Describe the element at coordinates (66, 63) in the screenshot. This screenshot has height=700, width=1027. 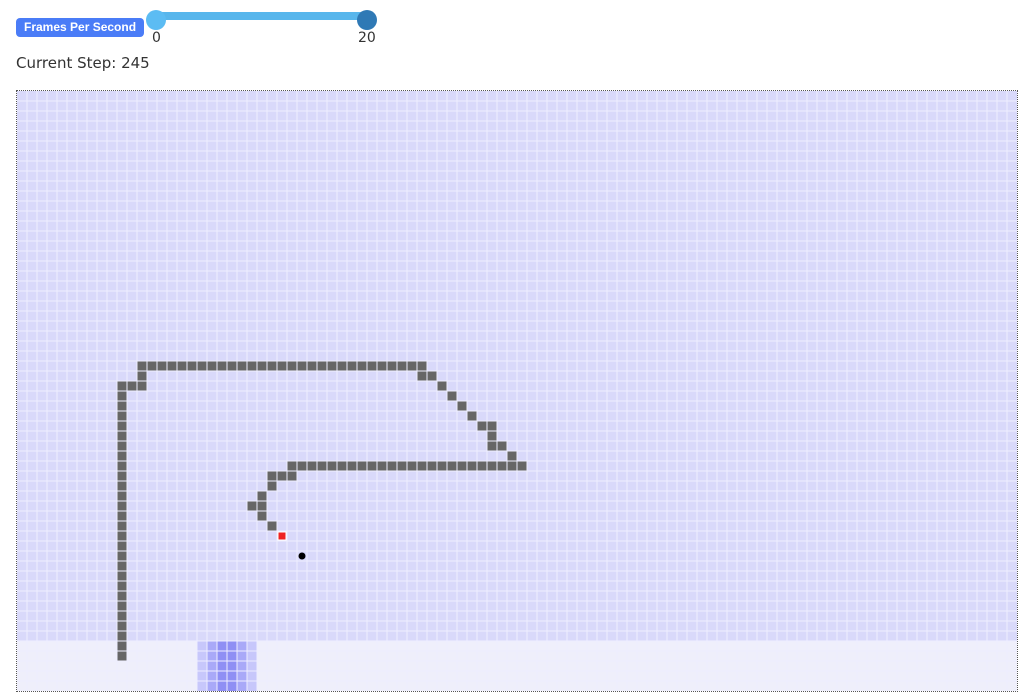
I see `current-step-label: Current Step:` at that location.